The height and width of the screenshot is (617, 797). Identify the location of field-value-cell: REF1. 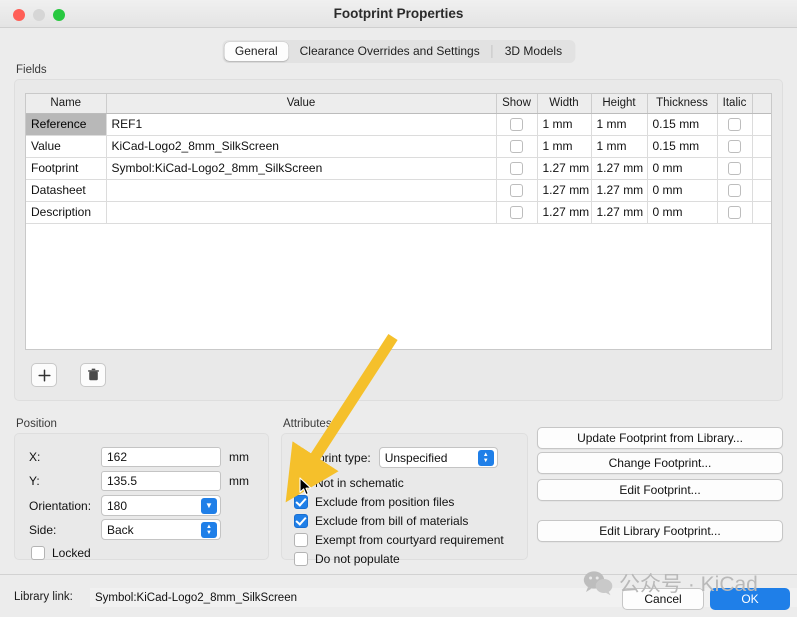
(301, 124).